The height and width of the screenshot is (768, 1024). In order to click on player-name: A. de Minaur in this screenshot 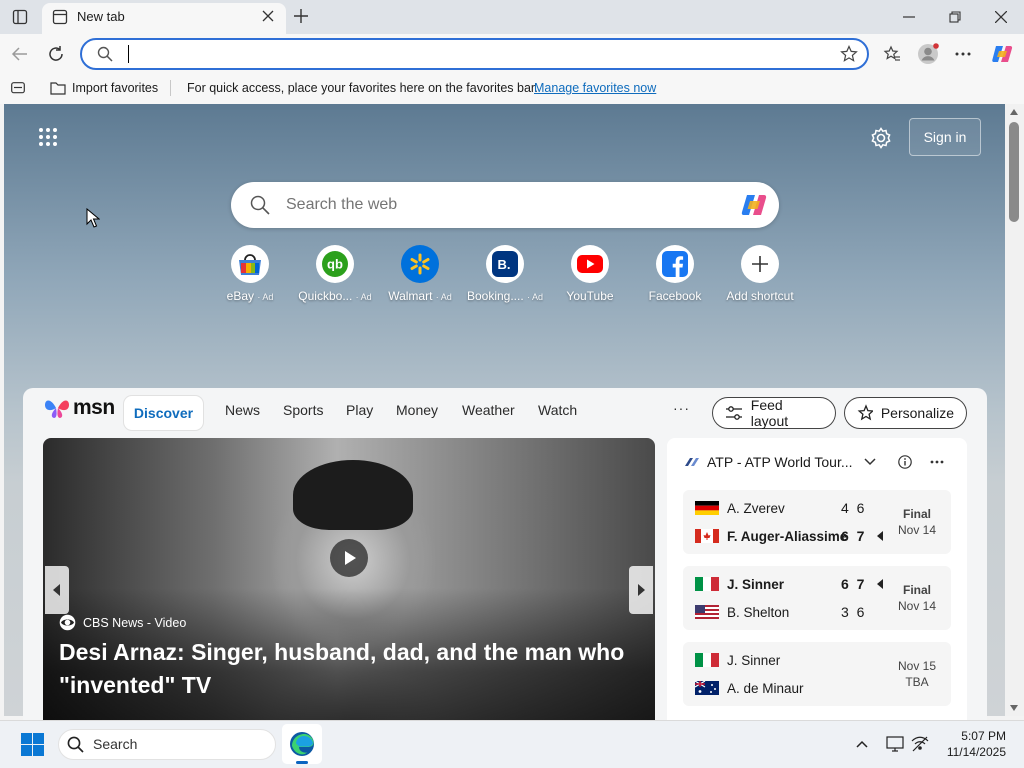, I will do `click(765, 688)`.